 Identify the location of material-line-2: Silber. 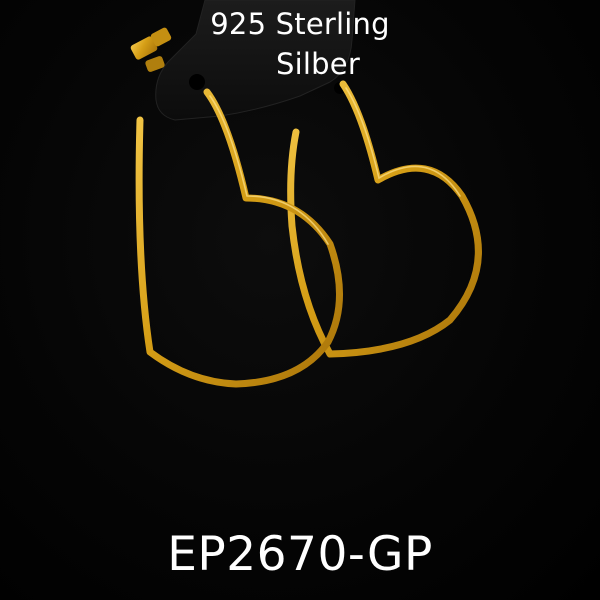
(318, 64).